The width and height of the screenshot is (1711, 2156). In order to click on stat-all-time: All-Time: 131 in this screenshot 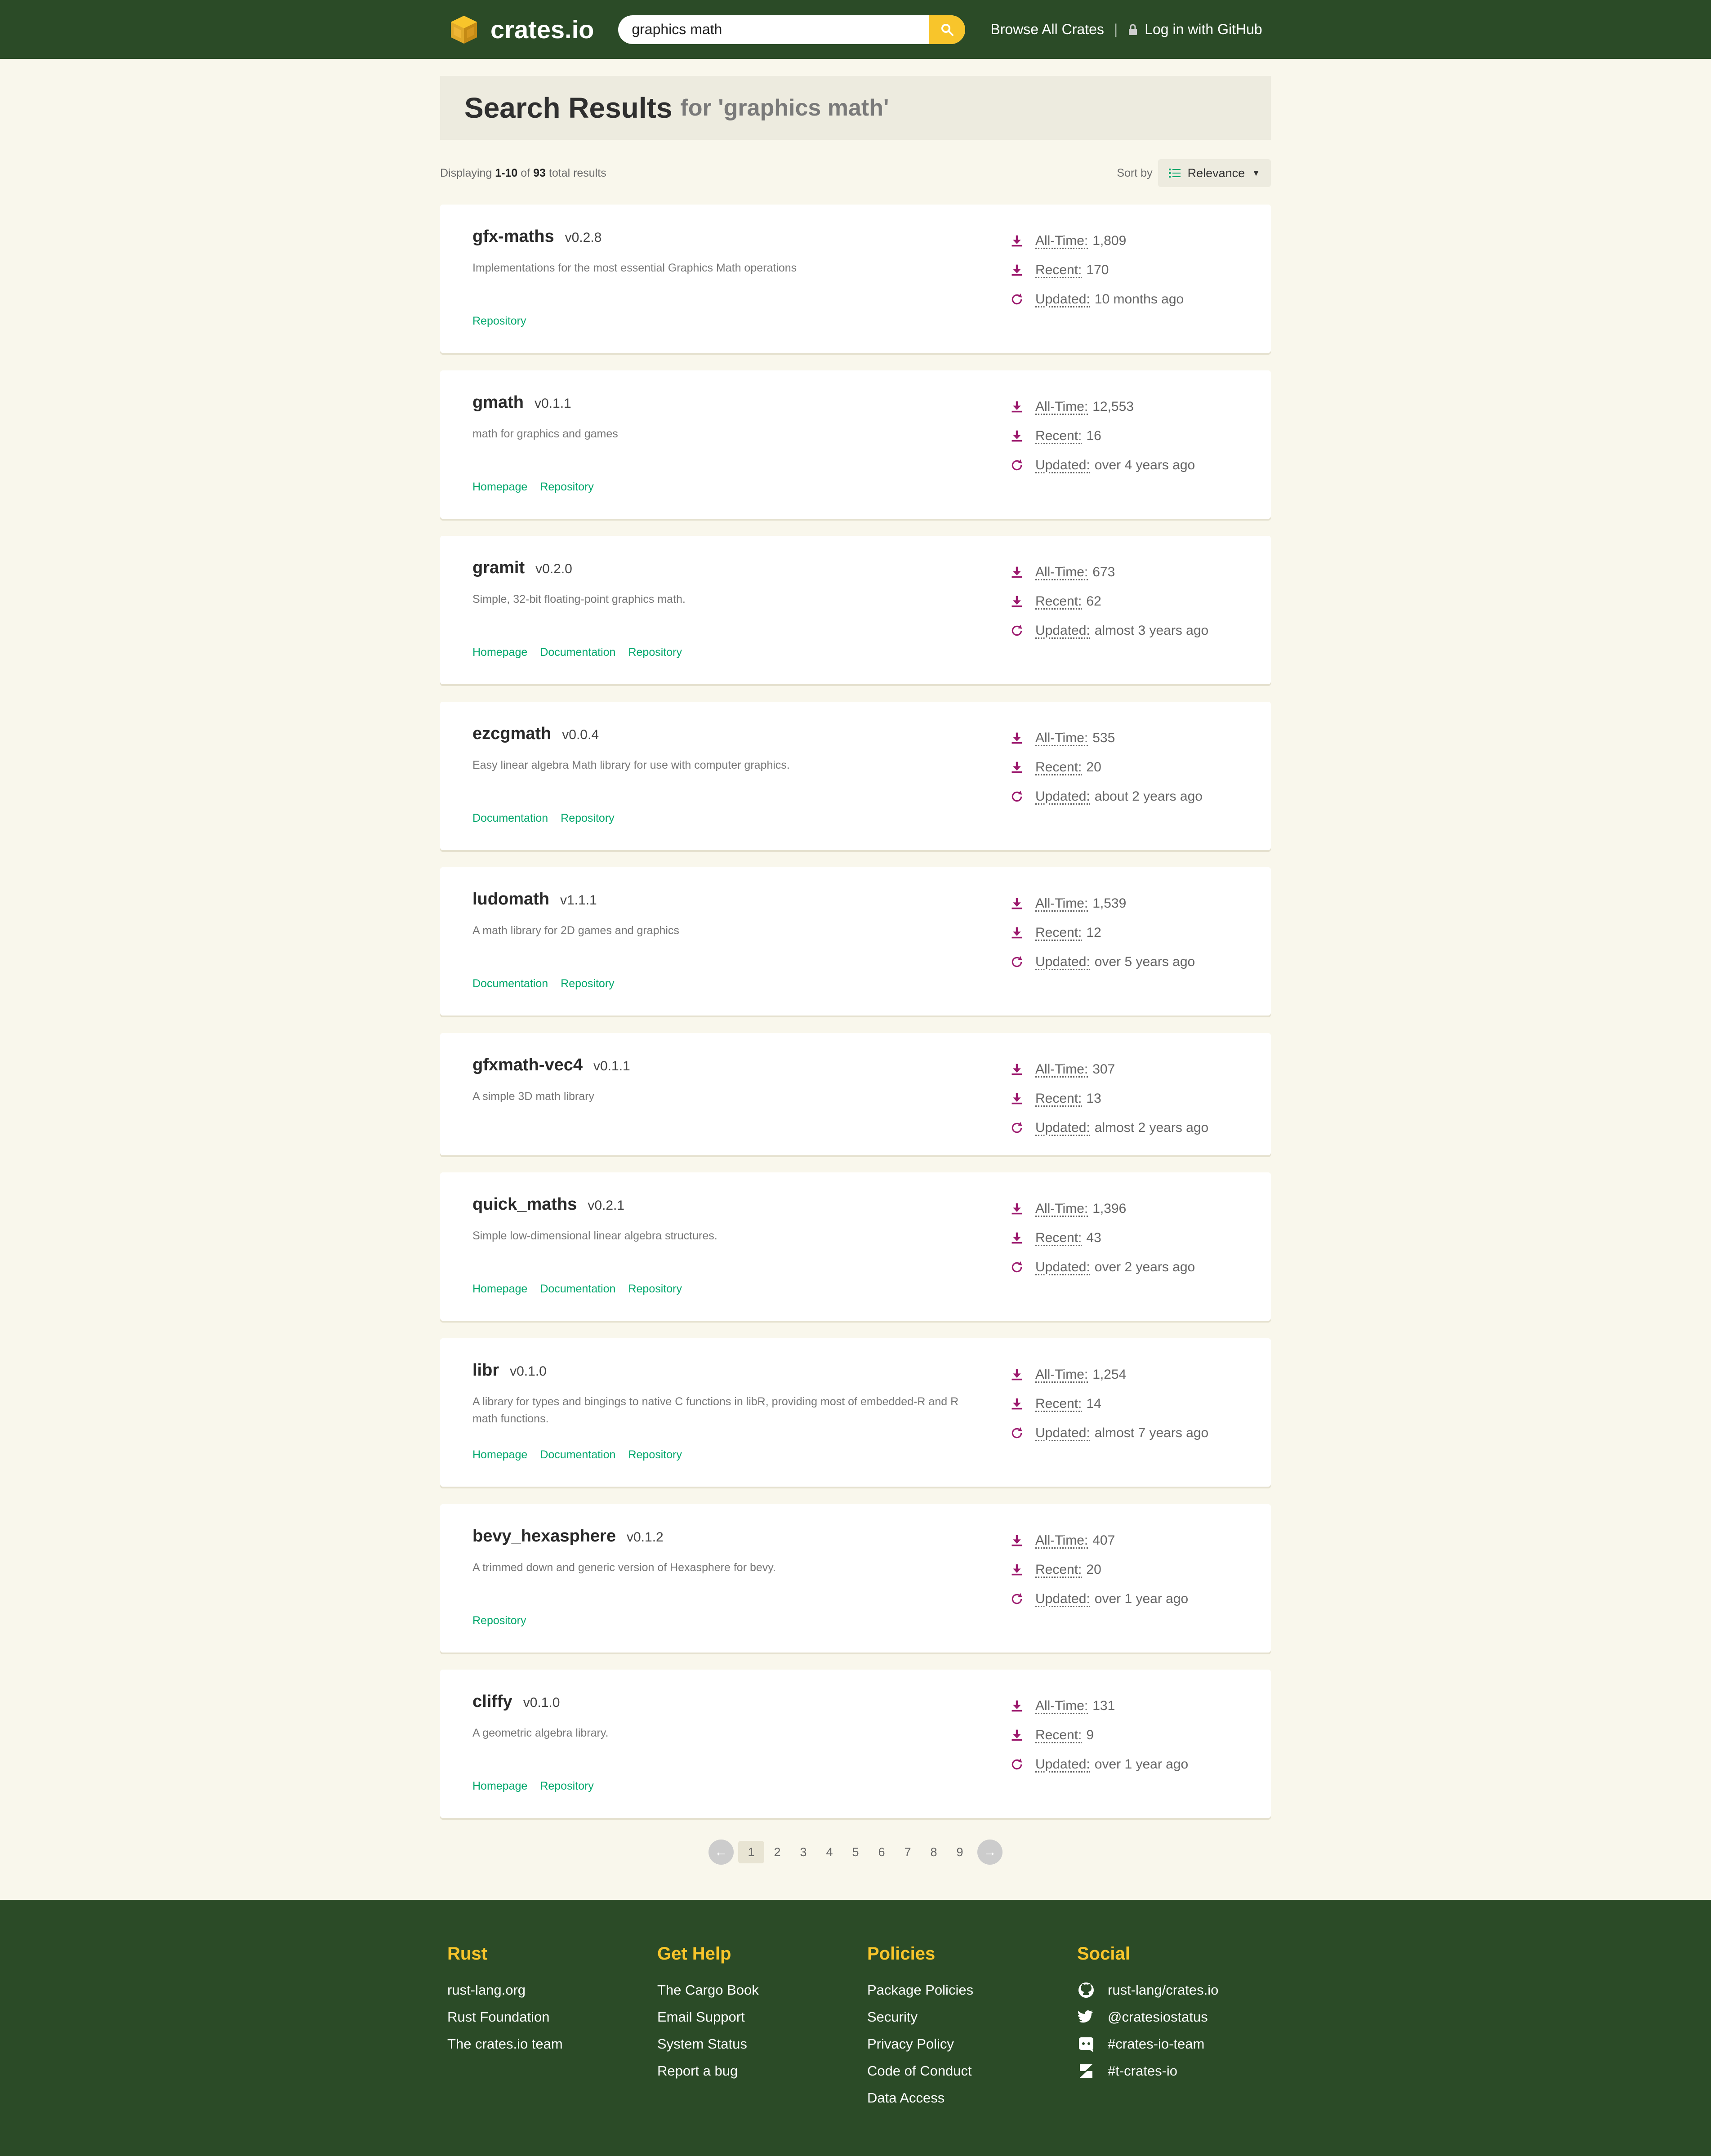, I will do `click(1098, 1705)`.